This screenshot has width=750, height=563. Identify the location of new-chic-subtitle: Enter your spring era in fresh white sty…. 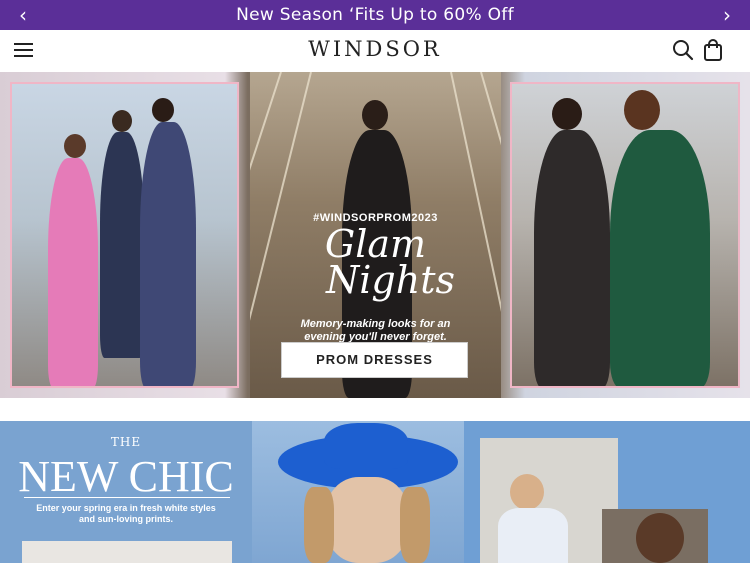
(126, 513).